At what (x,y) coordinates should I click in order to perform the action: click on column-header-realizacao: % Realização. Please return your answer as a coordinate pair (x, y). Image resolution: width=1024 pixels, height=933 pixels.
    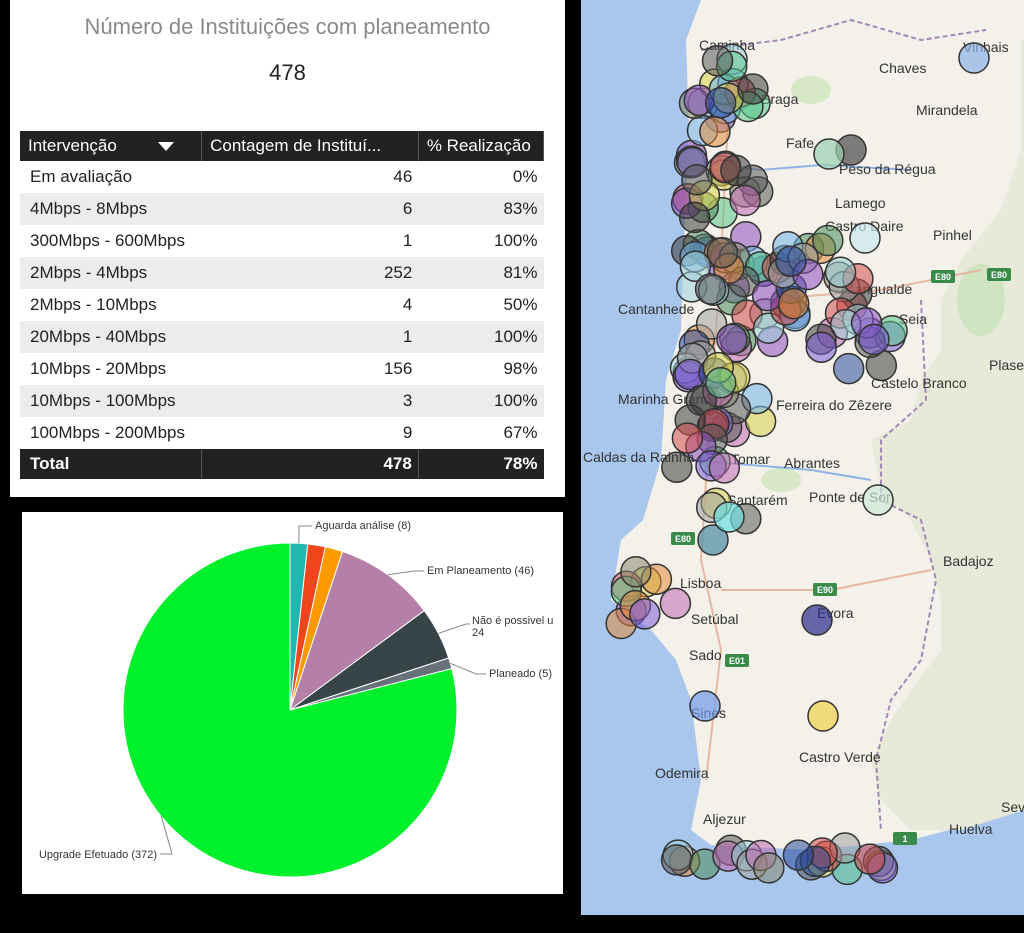
    Looking at the image, I should click on (481, 146).